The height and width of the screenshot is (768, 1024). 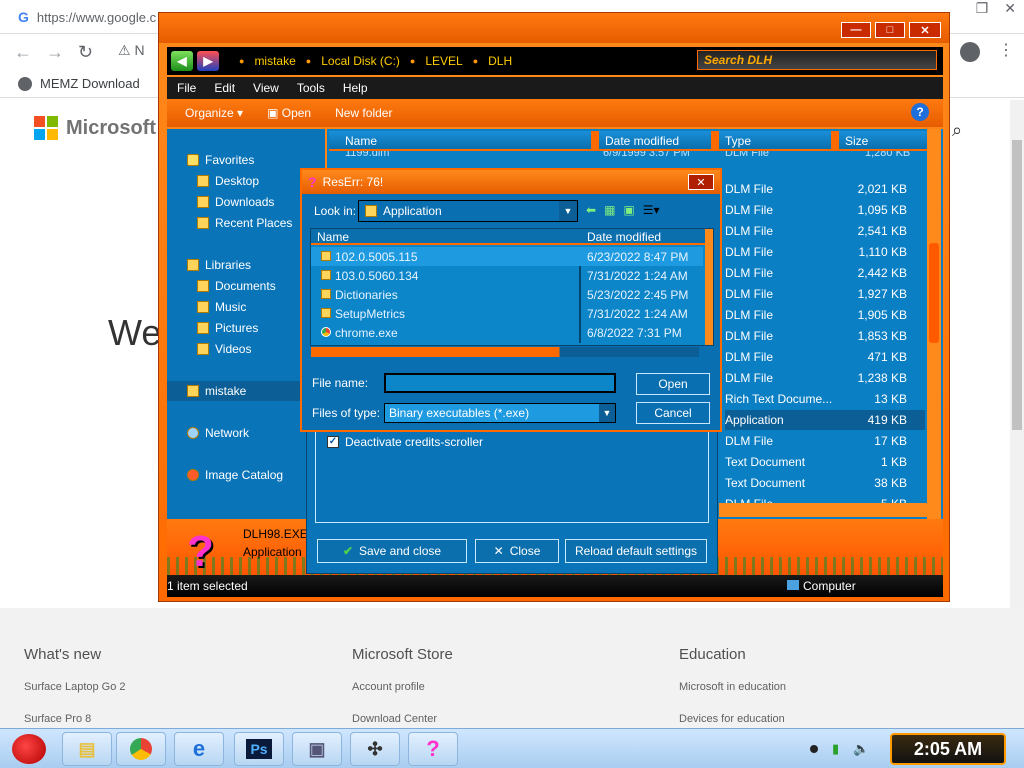 What do you see at coordinates (856, 141) in the screenshot?
I see `column-header-size: Size` at bounding box center [856, 141].